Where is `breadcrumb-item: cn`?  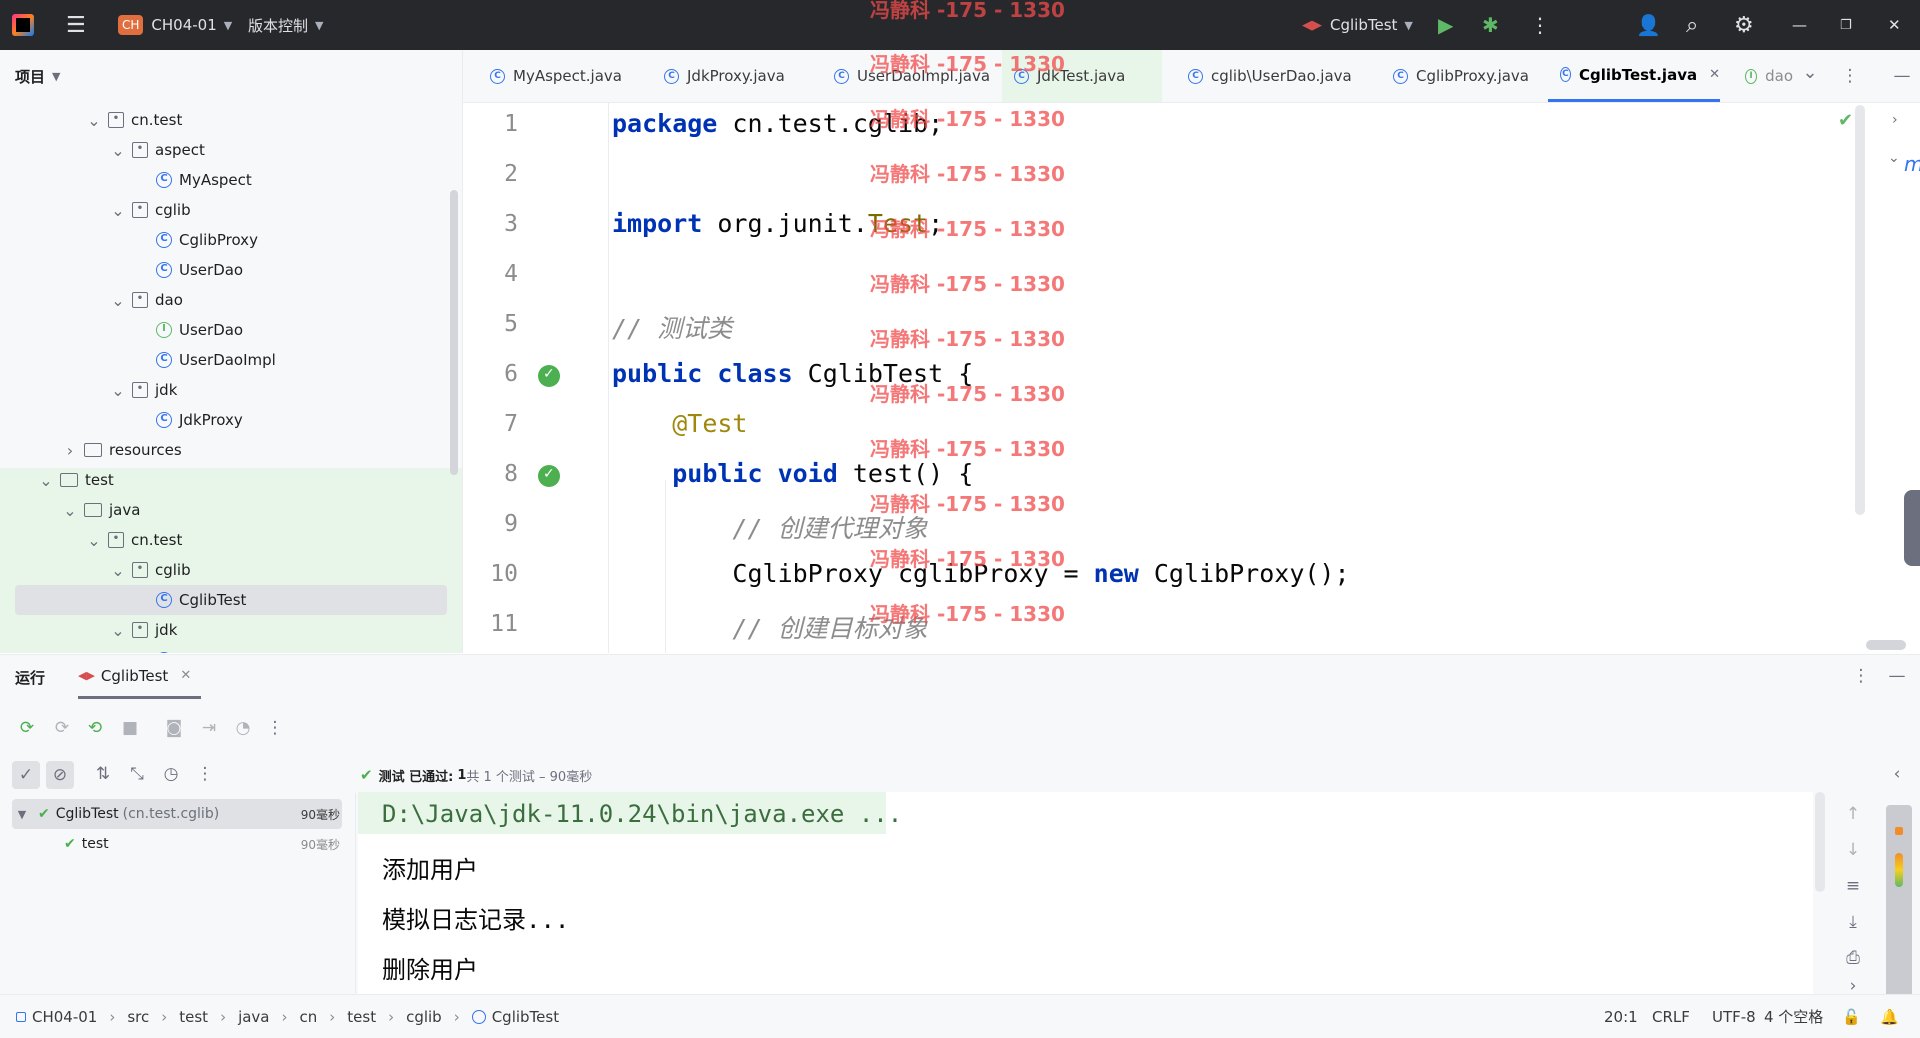
breadcrumb-item: cn is located at coordinates (309, 1017).